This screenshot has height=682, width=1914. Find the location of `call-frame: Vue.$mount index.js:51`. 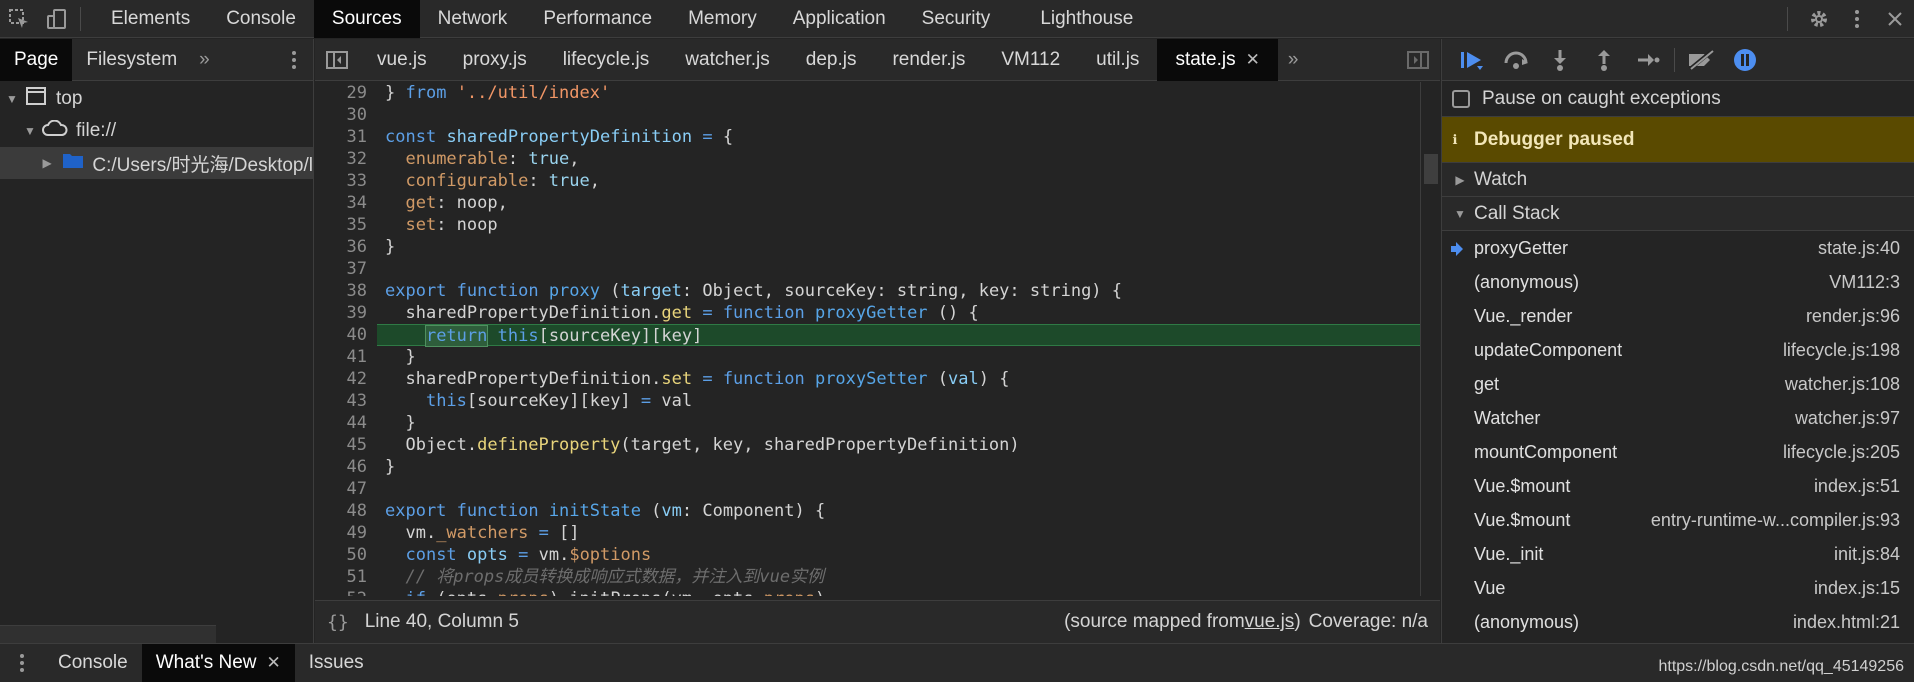

call-frame: Vue.$mount index.js:51 is located at coordinates (1678, 486).